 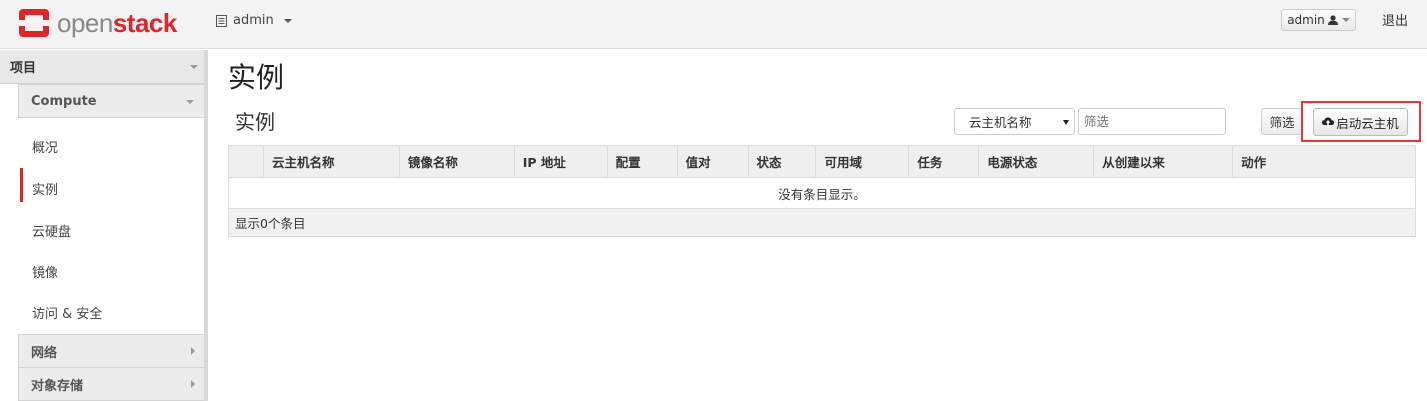 What do you see at coordinates (111, 351) in the screenshot?
I see `sidebar-group-network: 网络` at bounding box center [111, 351].